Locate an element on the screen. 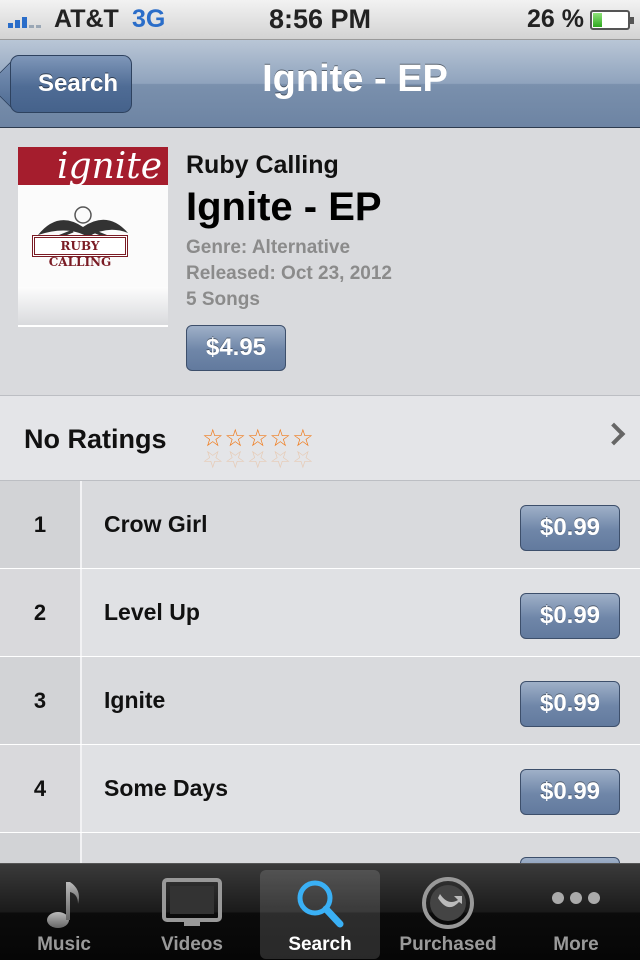 This screenshot has width=640, height=960. more-dots-icon is located at coordinates (576, 898).